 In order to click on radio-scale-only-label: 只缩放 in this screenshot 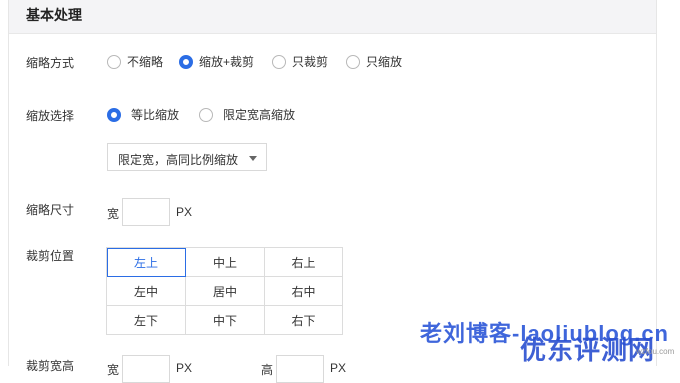, I will do `click(384, 62)`.